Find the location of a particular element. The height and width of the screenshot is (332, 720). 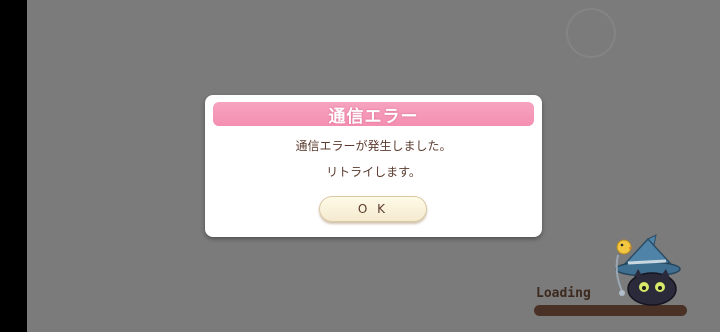

dialog-title: 通信エラー is located at coordinates (373, 116).